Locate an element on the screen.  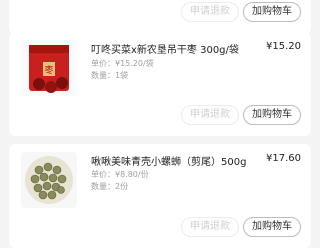
svg-text: 枣 is located at coordinates (48, 70).